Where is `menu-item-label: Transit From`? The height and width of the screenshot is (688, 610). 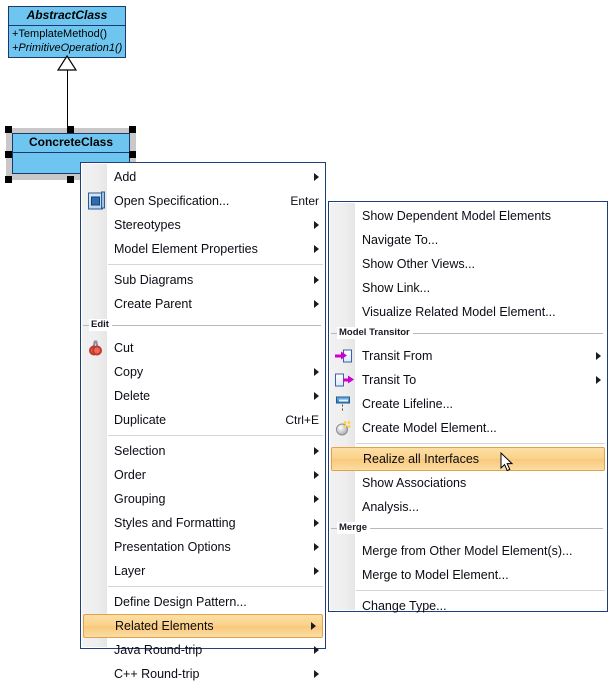 menu-item-label: Transit From is located at coordinates (397, 356).